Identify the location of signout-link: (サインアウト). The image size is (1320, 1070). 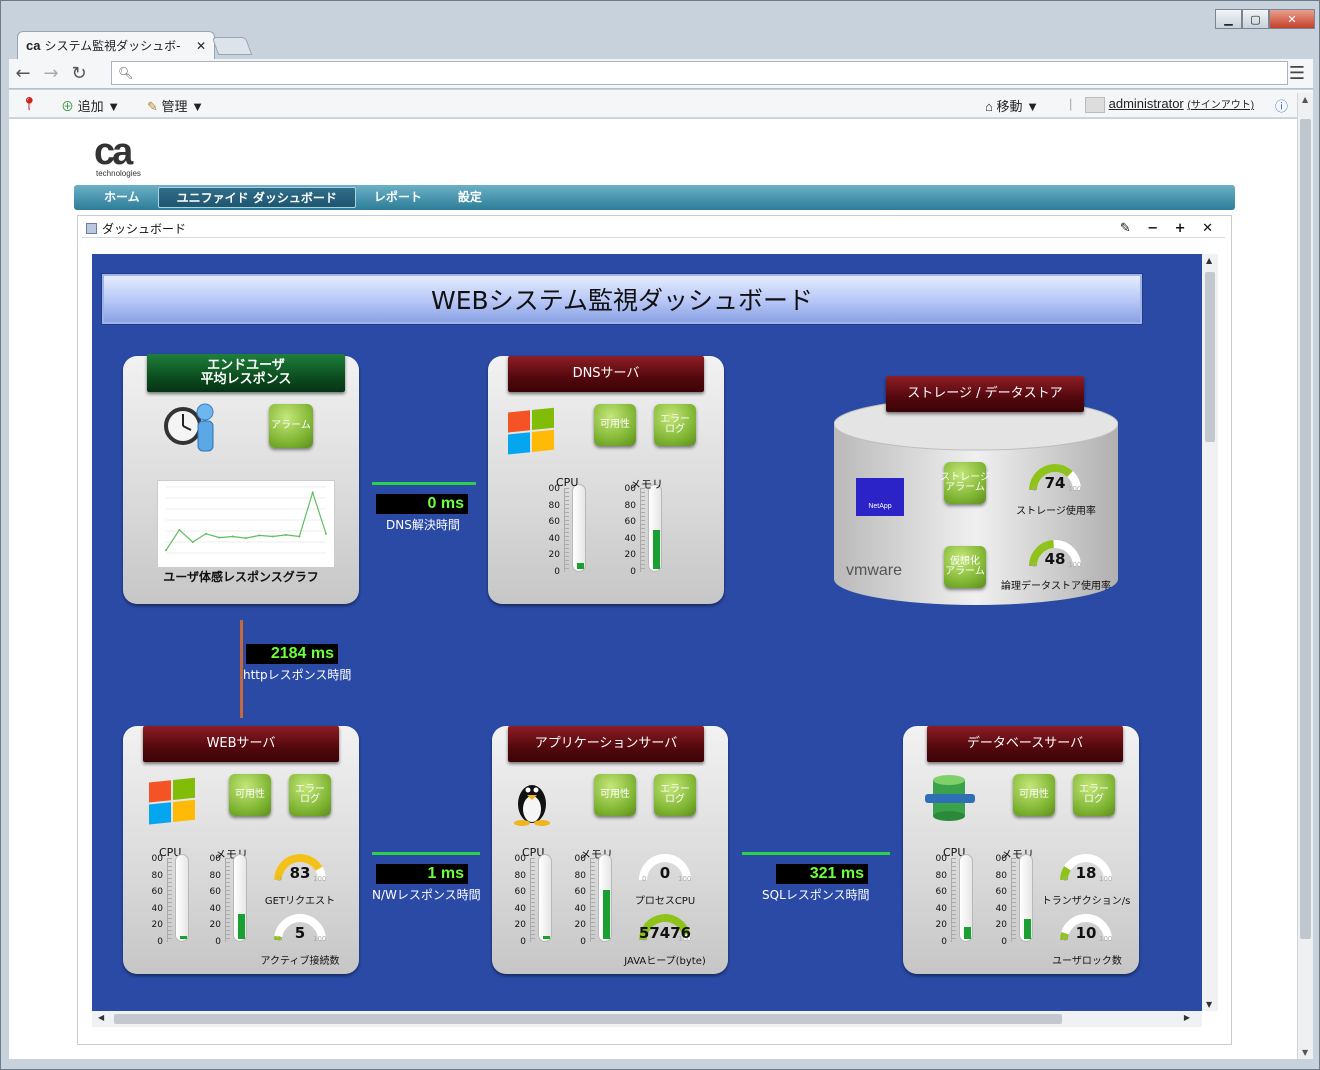
(1220, 105).